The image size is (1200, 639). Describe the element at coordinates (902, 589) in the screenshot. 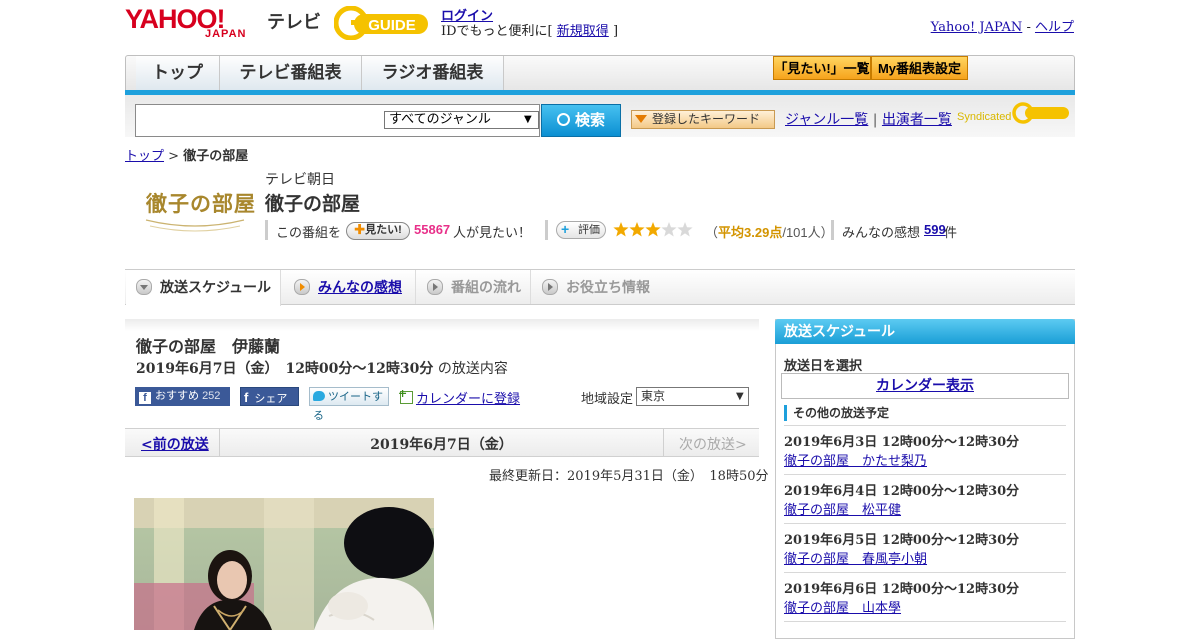

I see `broadcast-date: 2019年6月6日 12時00分～12時30分` at that location.